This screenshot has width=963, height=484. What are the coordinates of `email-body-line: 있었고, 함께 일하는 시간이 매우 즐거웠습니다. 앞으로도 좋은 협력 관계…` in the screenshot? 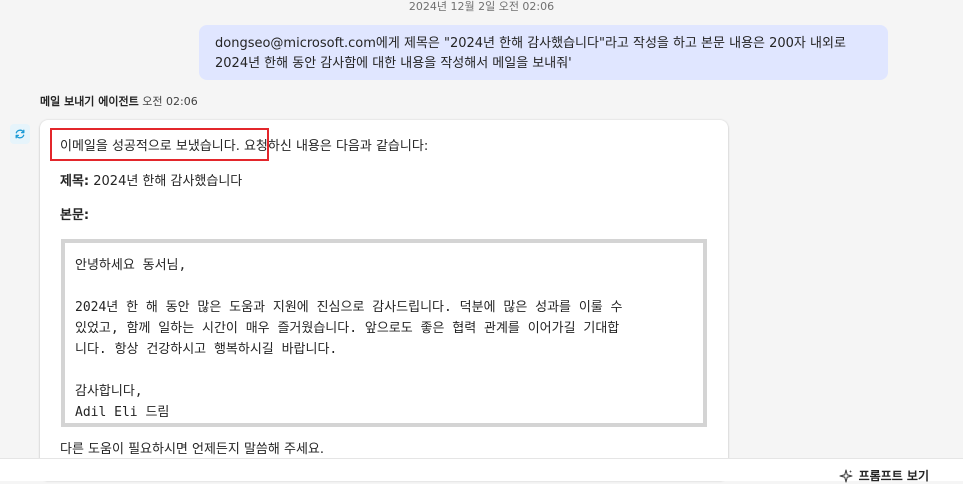 It's located at (347, 328).